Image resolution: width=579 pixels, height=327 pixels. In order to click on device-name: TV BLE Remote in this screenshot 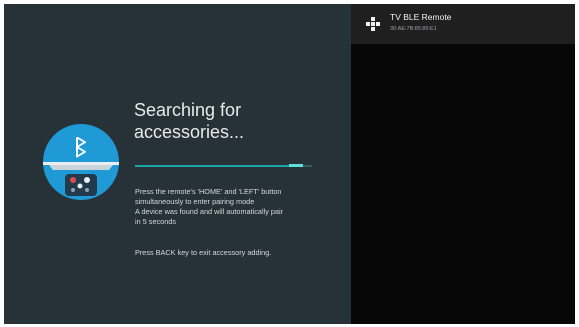, I will do `click(421, 17)`.